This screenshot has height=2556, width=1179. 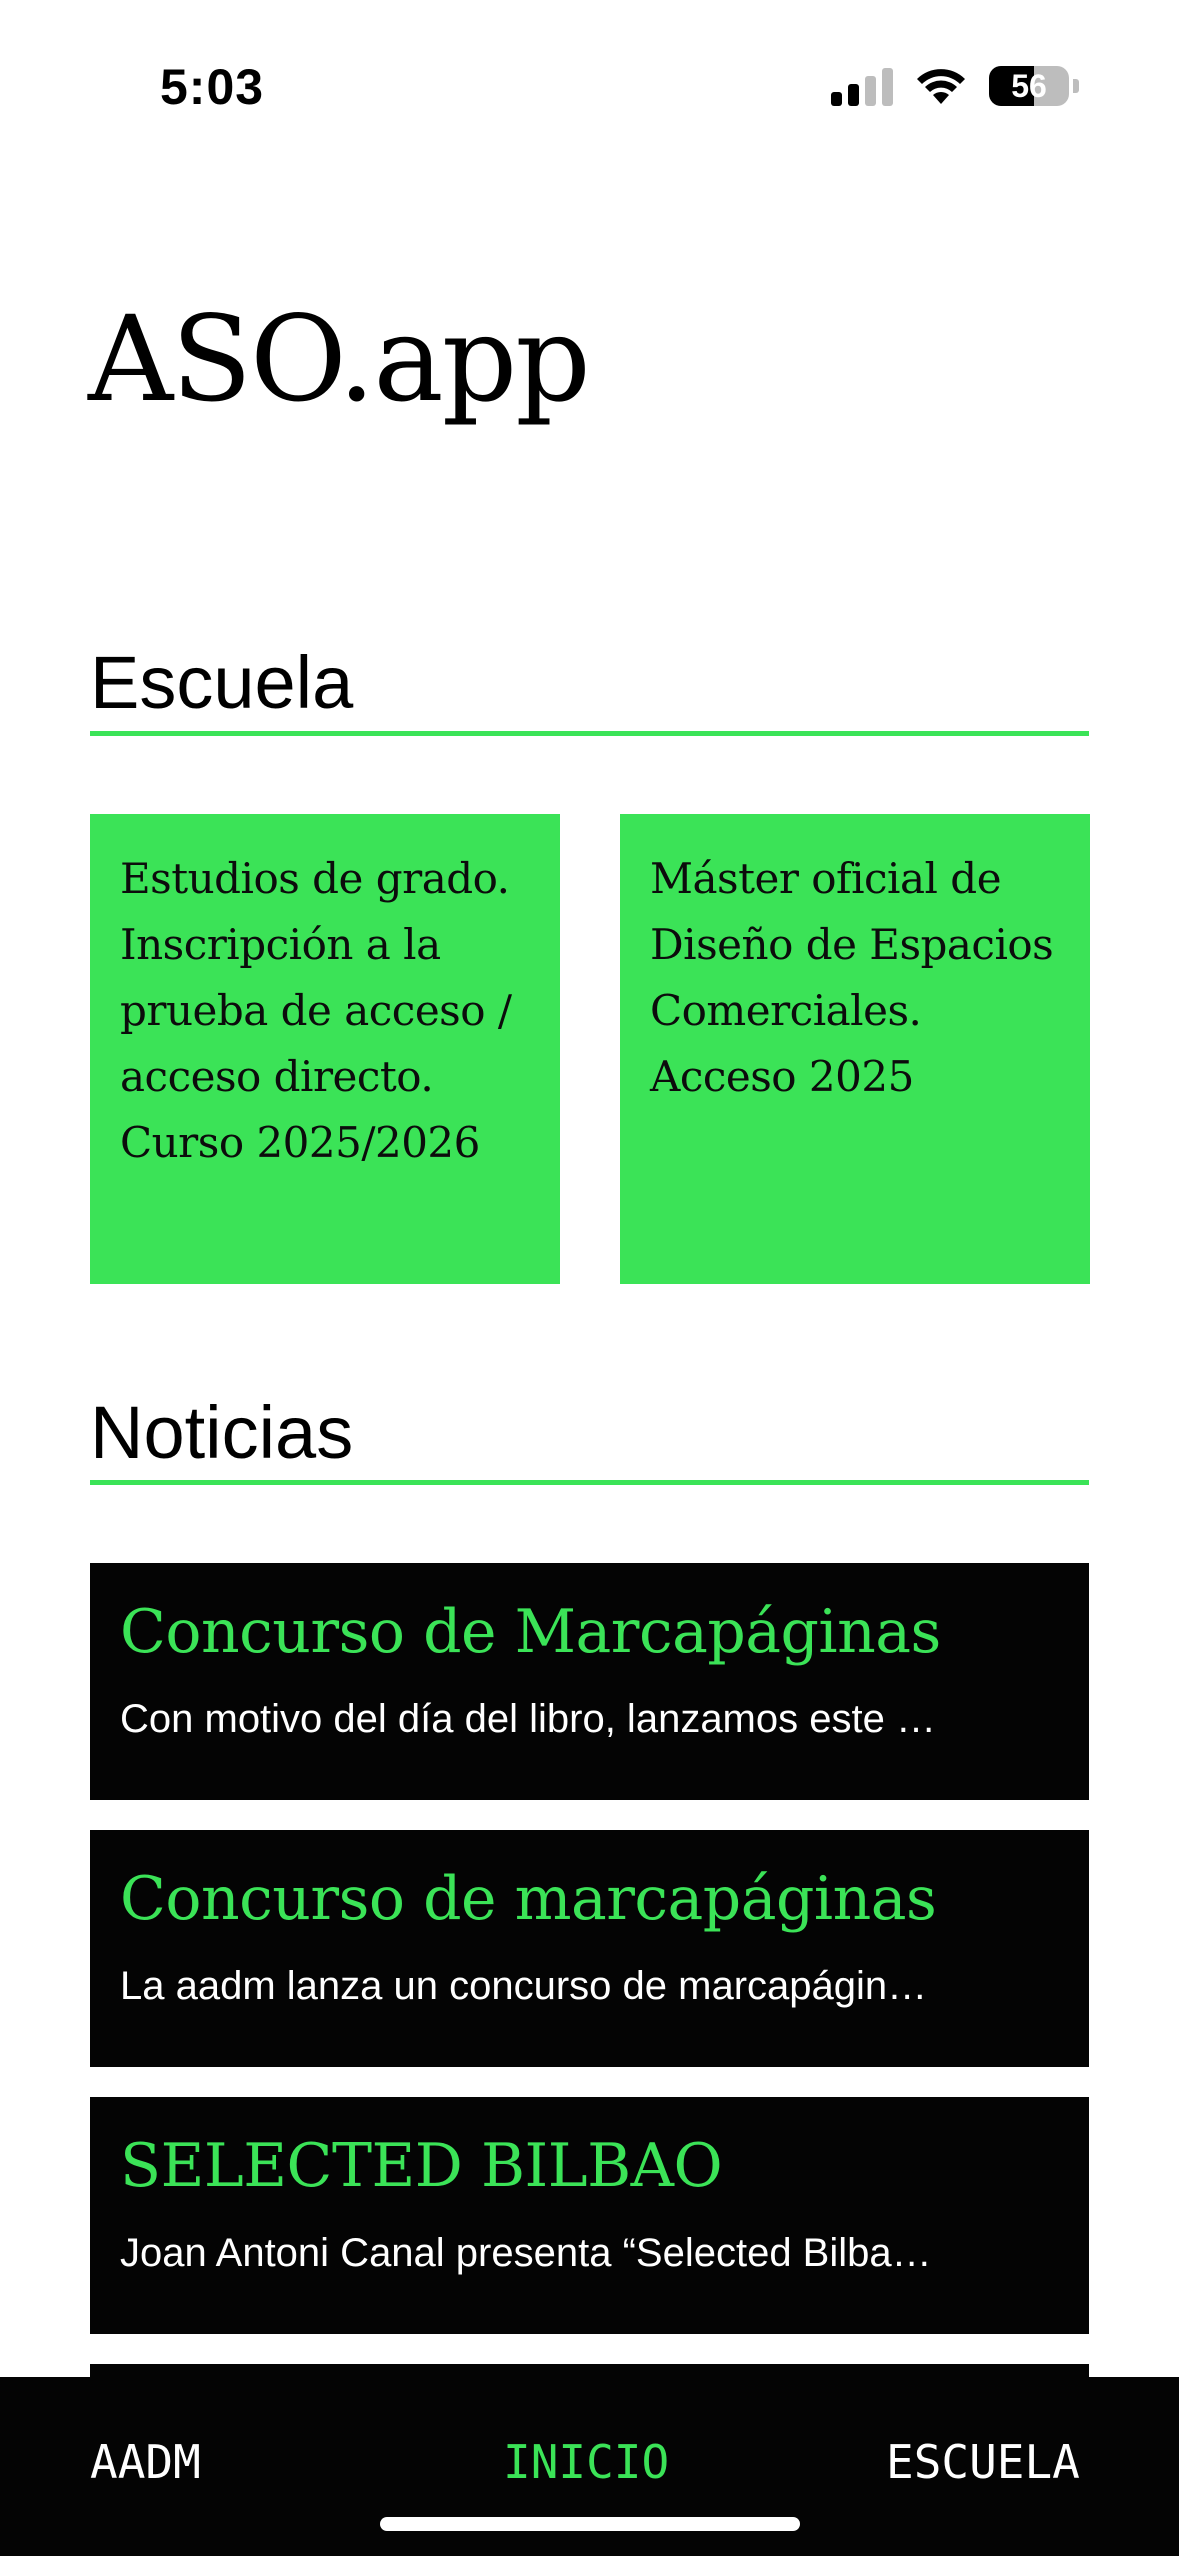 I want to click on news-title: Concurso de marcapáginas, so click(x=528, y=1899).